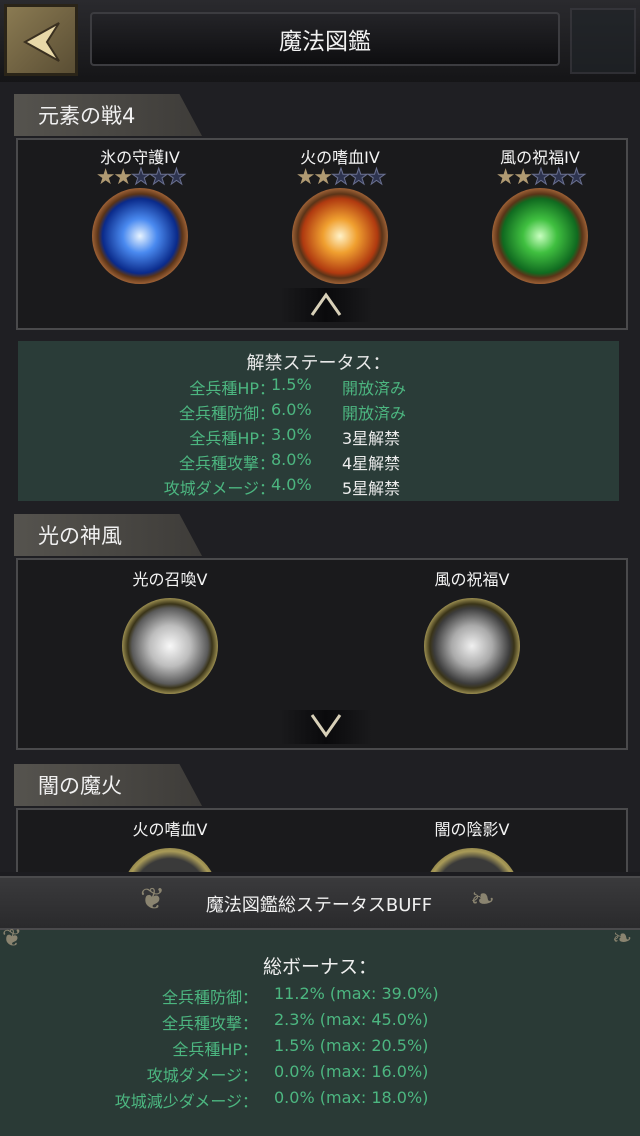 Image resolution: width=640 pixels, height=1136 pixels. I want to click on unlock-state: 5星解禁, so click(371, 488).